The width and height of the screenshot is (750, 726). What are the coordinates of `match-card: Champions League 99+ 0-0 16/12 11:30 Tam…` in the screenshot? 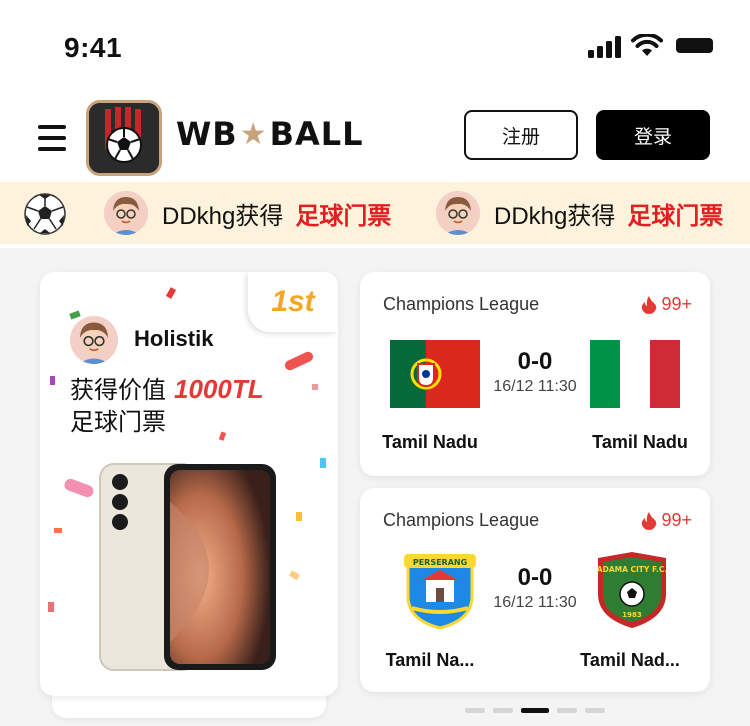 It's located at (535, 374).